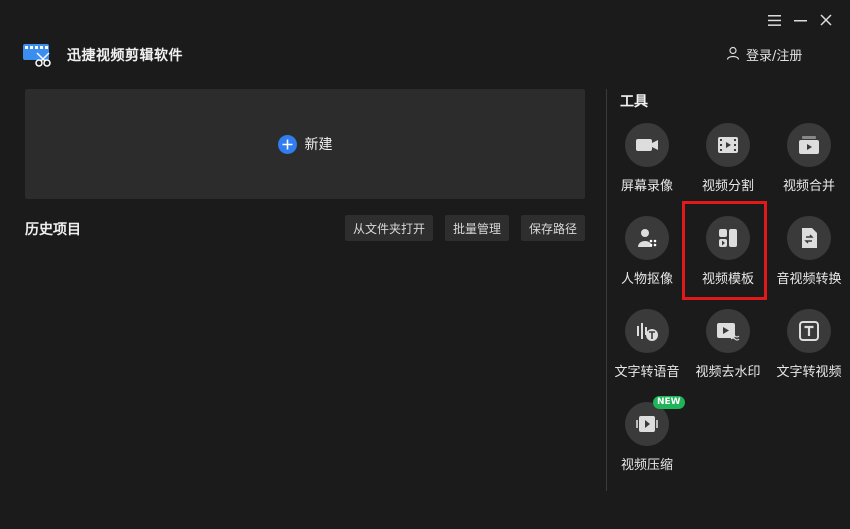  What do you see at coordinates (647, 331) in the screenshot?
I see `text-to-speech-icon` at bounding box center [647, 331].